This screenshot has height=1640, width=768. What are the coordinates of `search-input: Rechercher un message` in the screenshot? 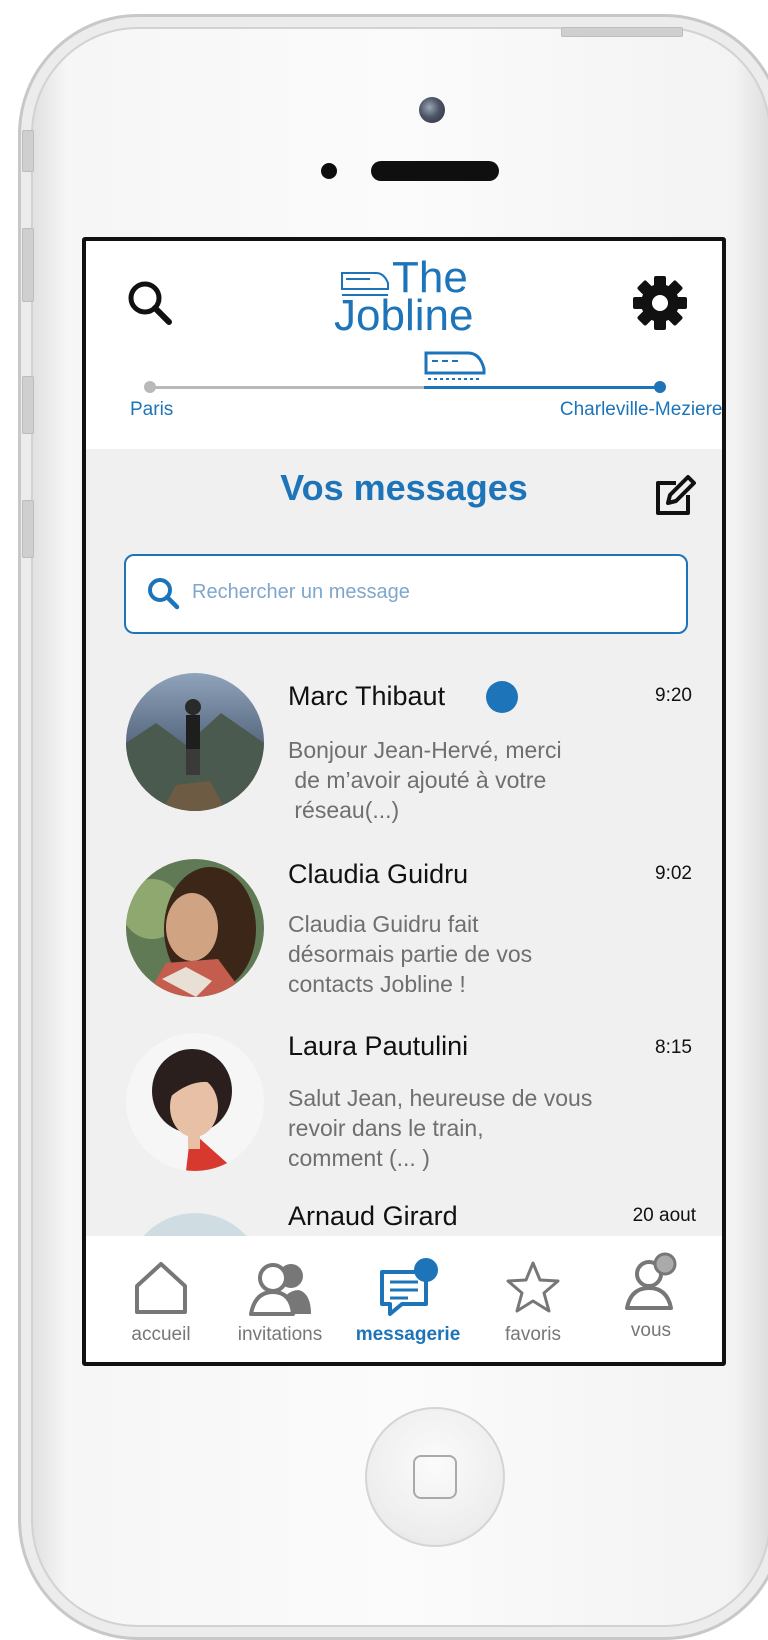 It's located at (406, 594).